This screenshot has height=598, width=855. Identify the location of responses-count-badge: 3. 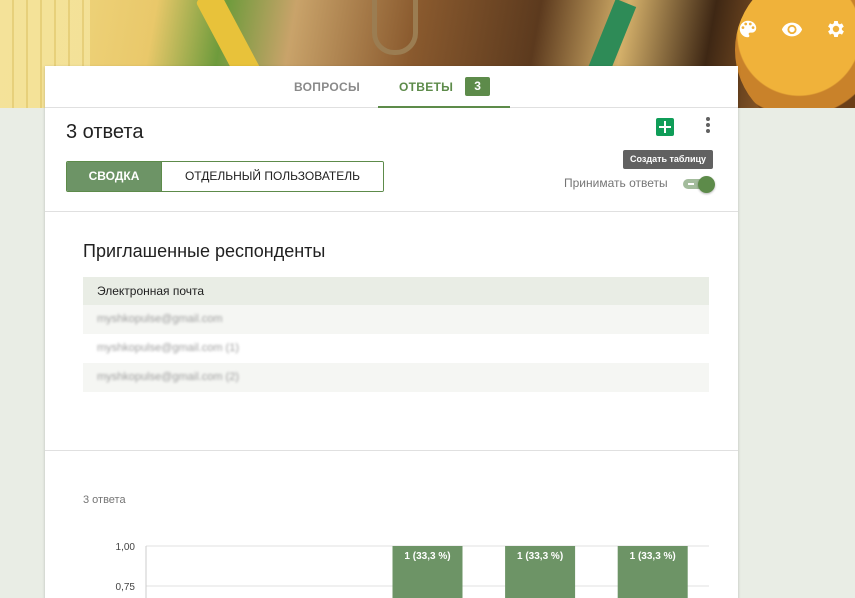
(478, 87).